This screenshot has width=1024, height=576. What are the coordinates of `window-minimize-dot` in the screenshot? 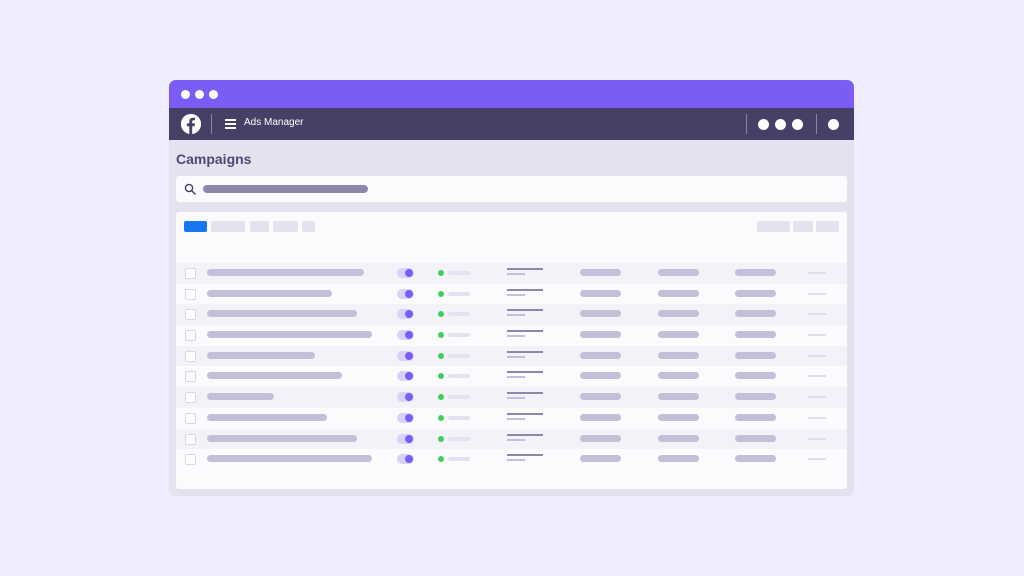 It's located at (199, 94).